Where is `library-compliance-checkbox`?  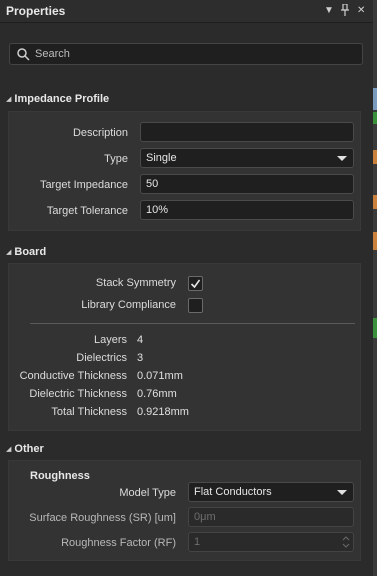 library-compliance-checkbox is located at coordinates (195, 305).